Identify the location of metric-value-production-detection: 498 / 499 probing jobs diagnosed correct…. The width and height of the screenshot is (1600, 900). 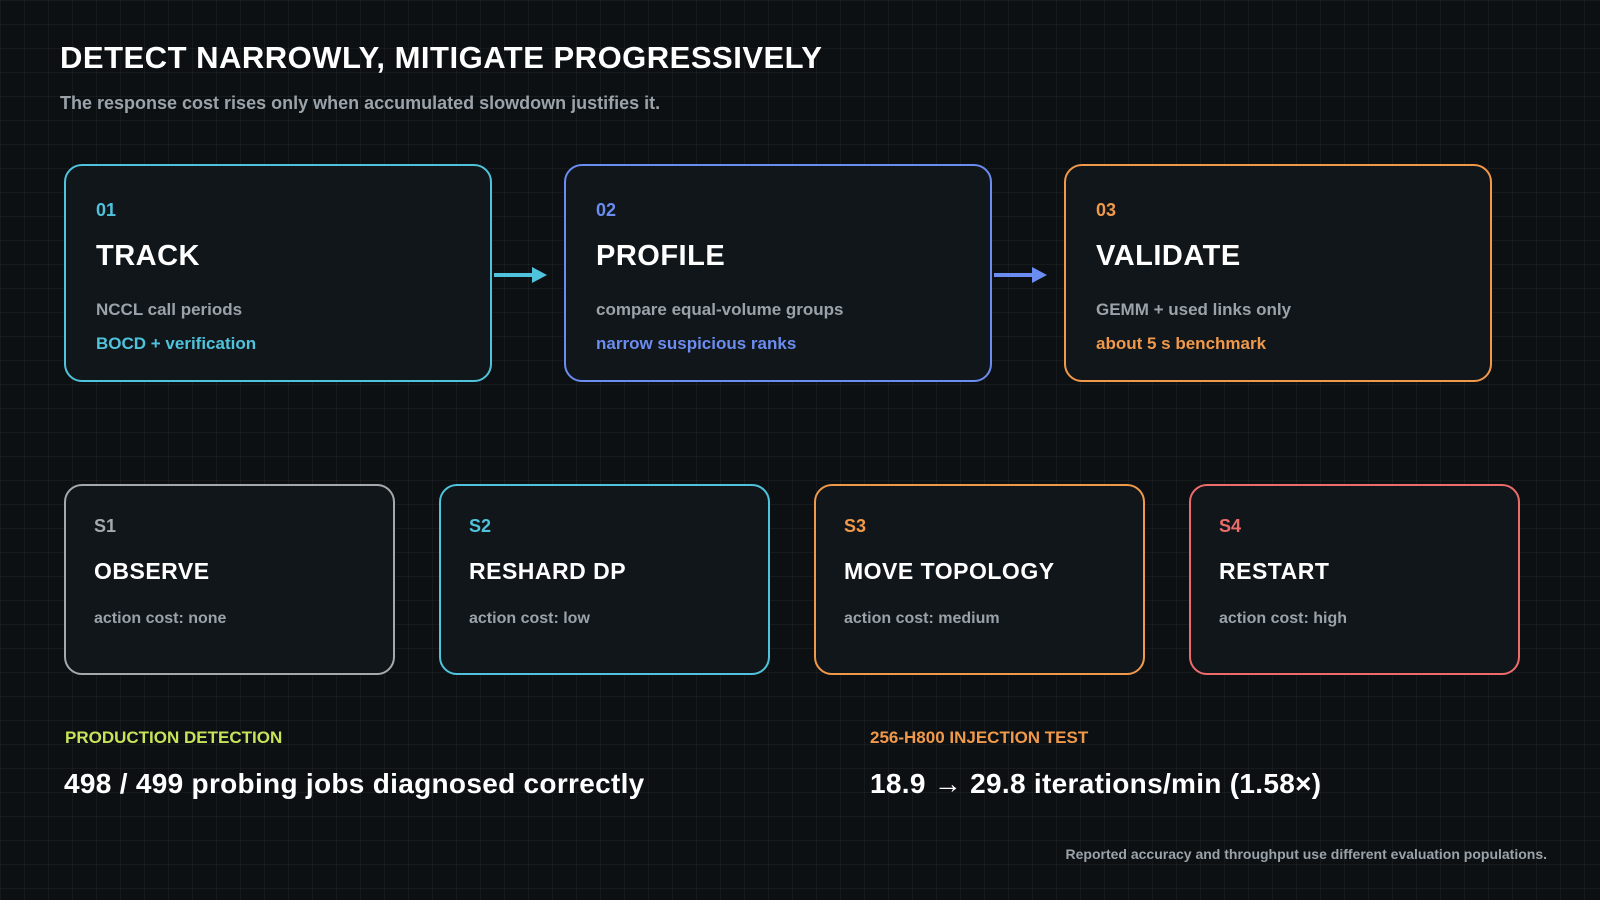
(354, 783).